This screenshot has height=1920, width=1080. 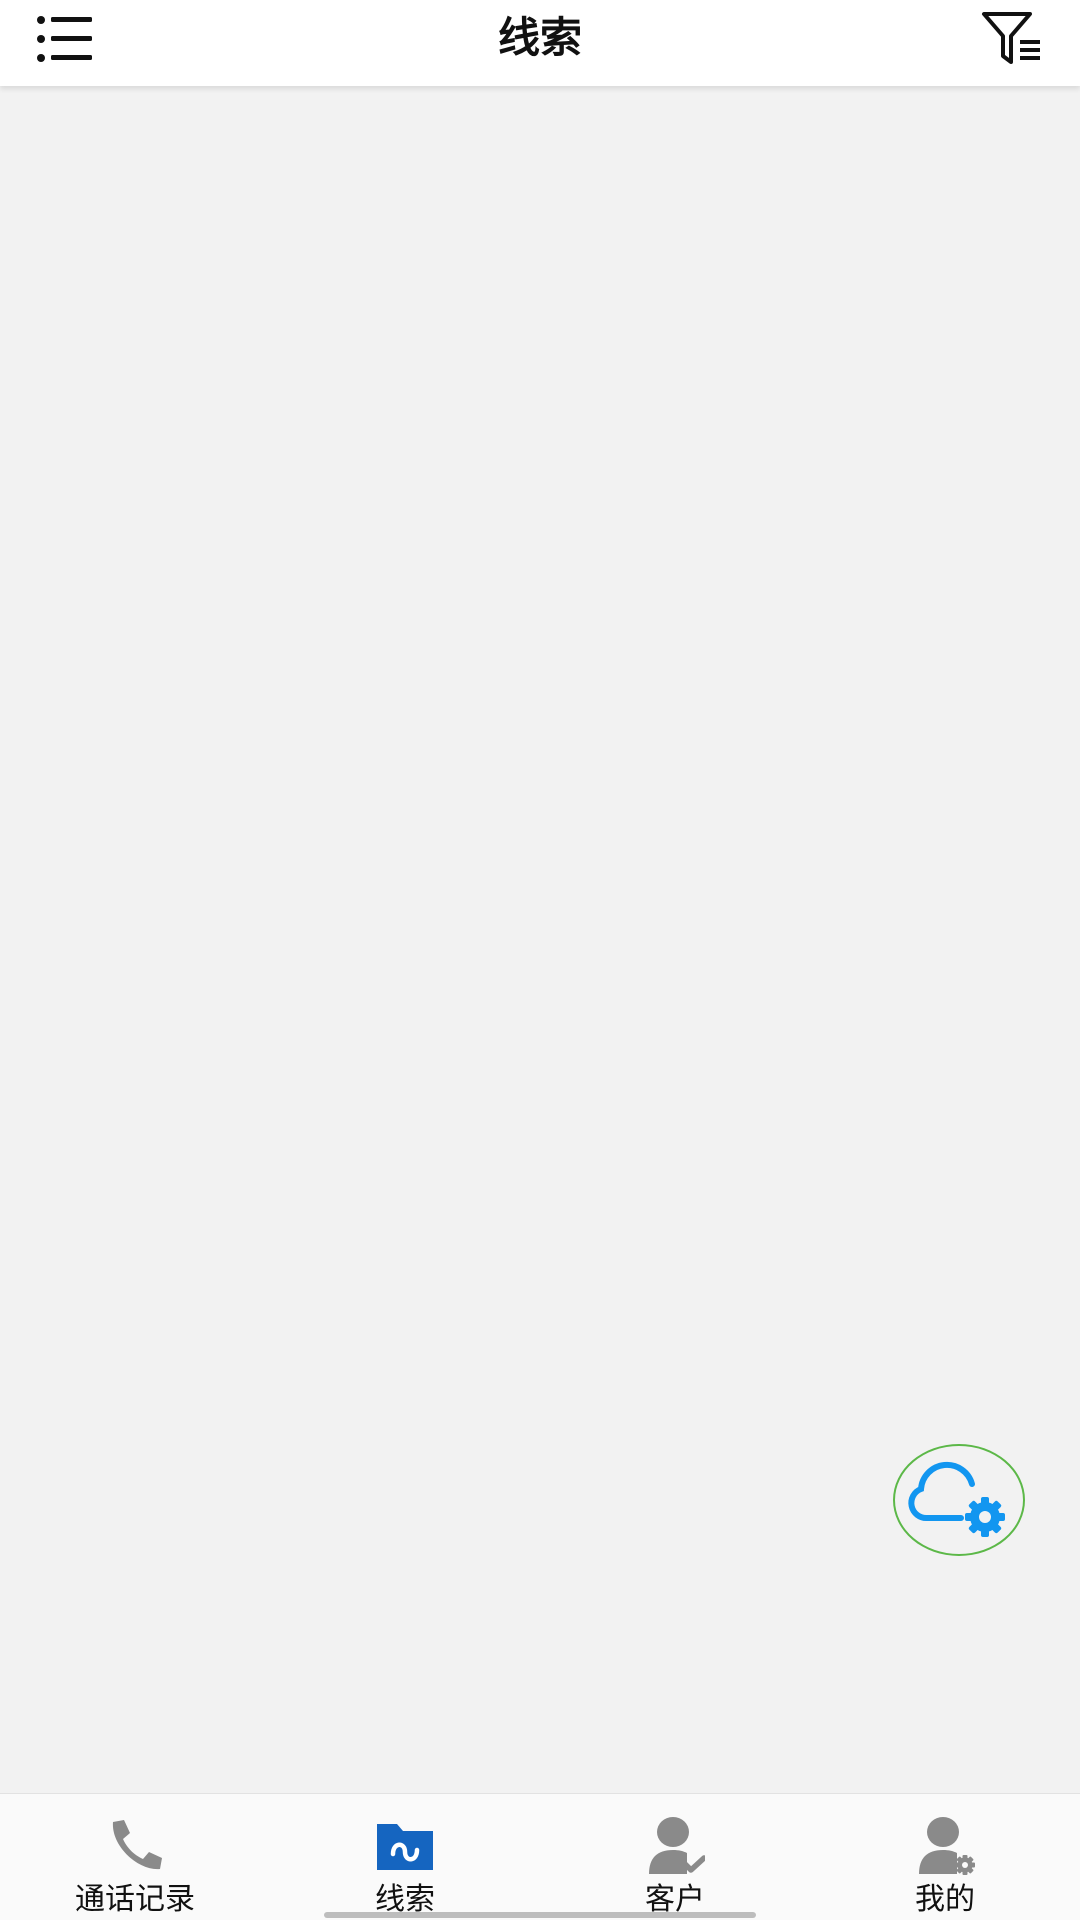 I want to click on nav-item-clues: 线索, so click(x=405, y=1857).